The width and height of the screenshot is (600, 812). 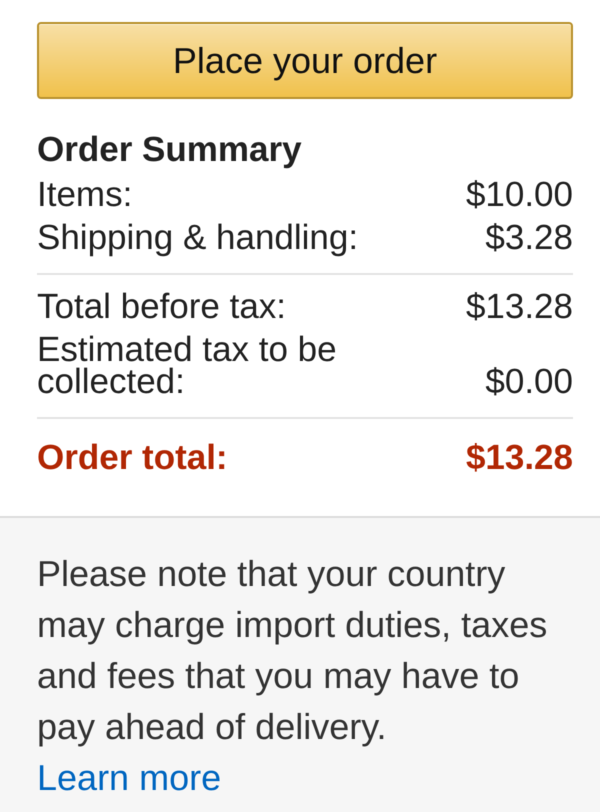 What do you see at coordinates (84, 195) in the screenshot?
I see `summary-label: Items:` at bounding box center [84, 195].